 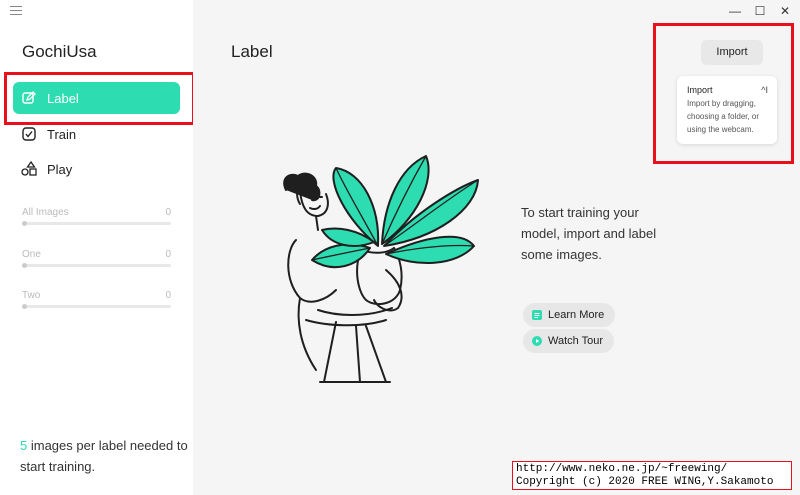 I want to click on label-name: All Images, so click(x=45, y=212).